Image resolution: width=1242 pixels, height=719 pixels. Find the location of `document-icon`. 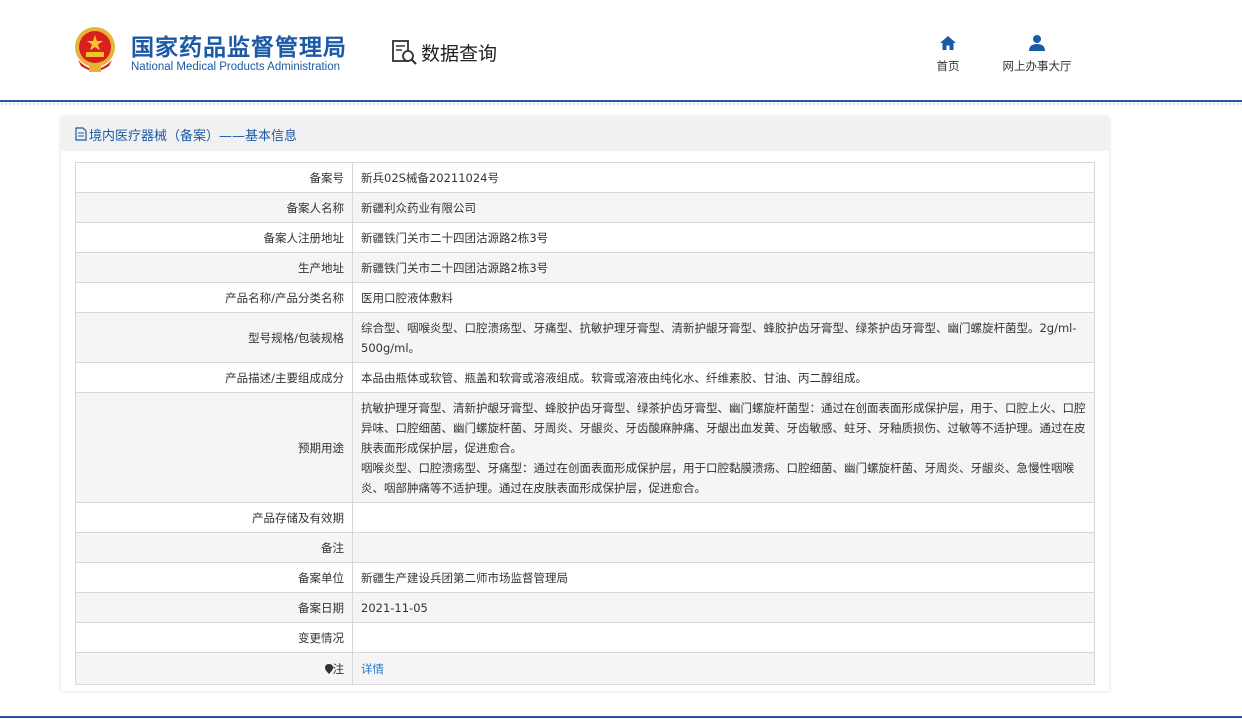

document-icon is located at coordinates (81, 134).